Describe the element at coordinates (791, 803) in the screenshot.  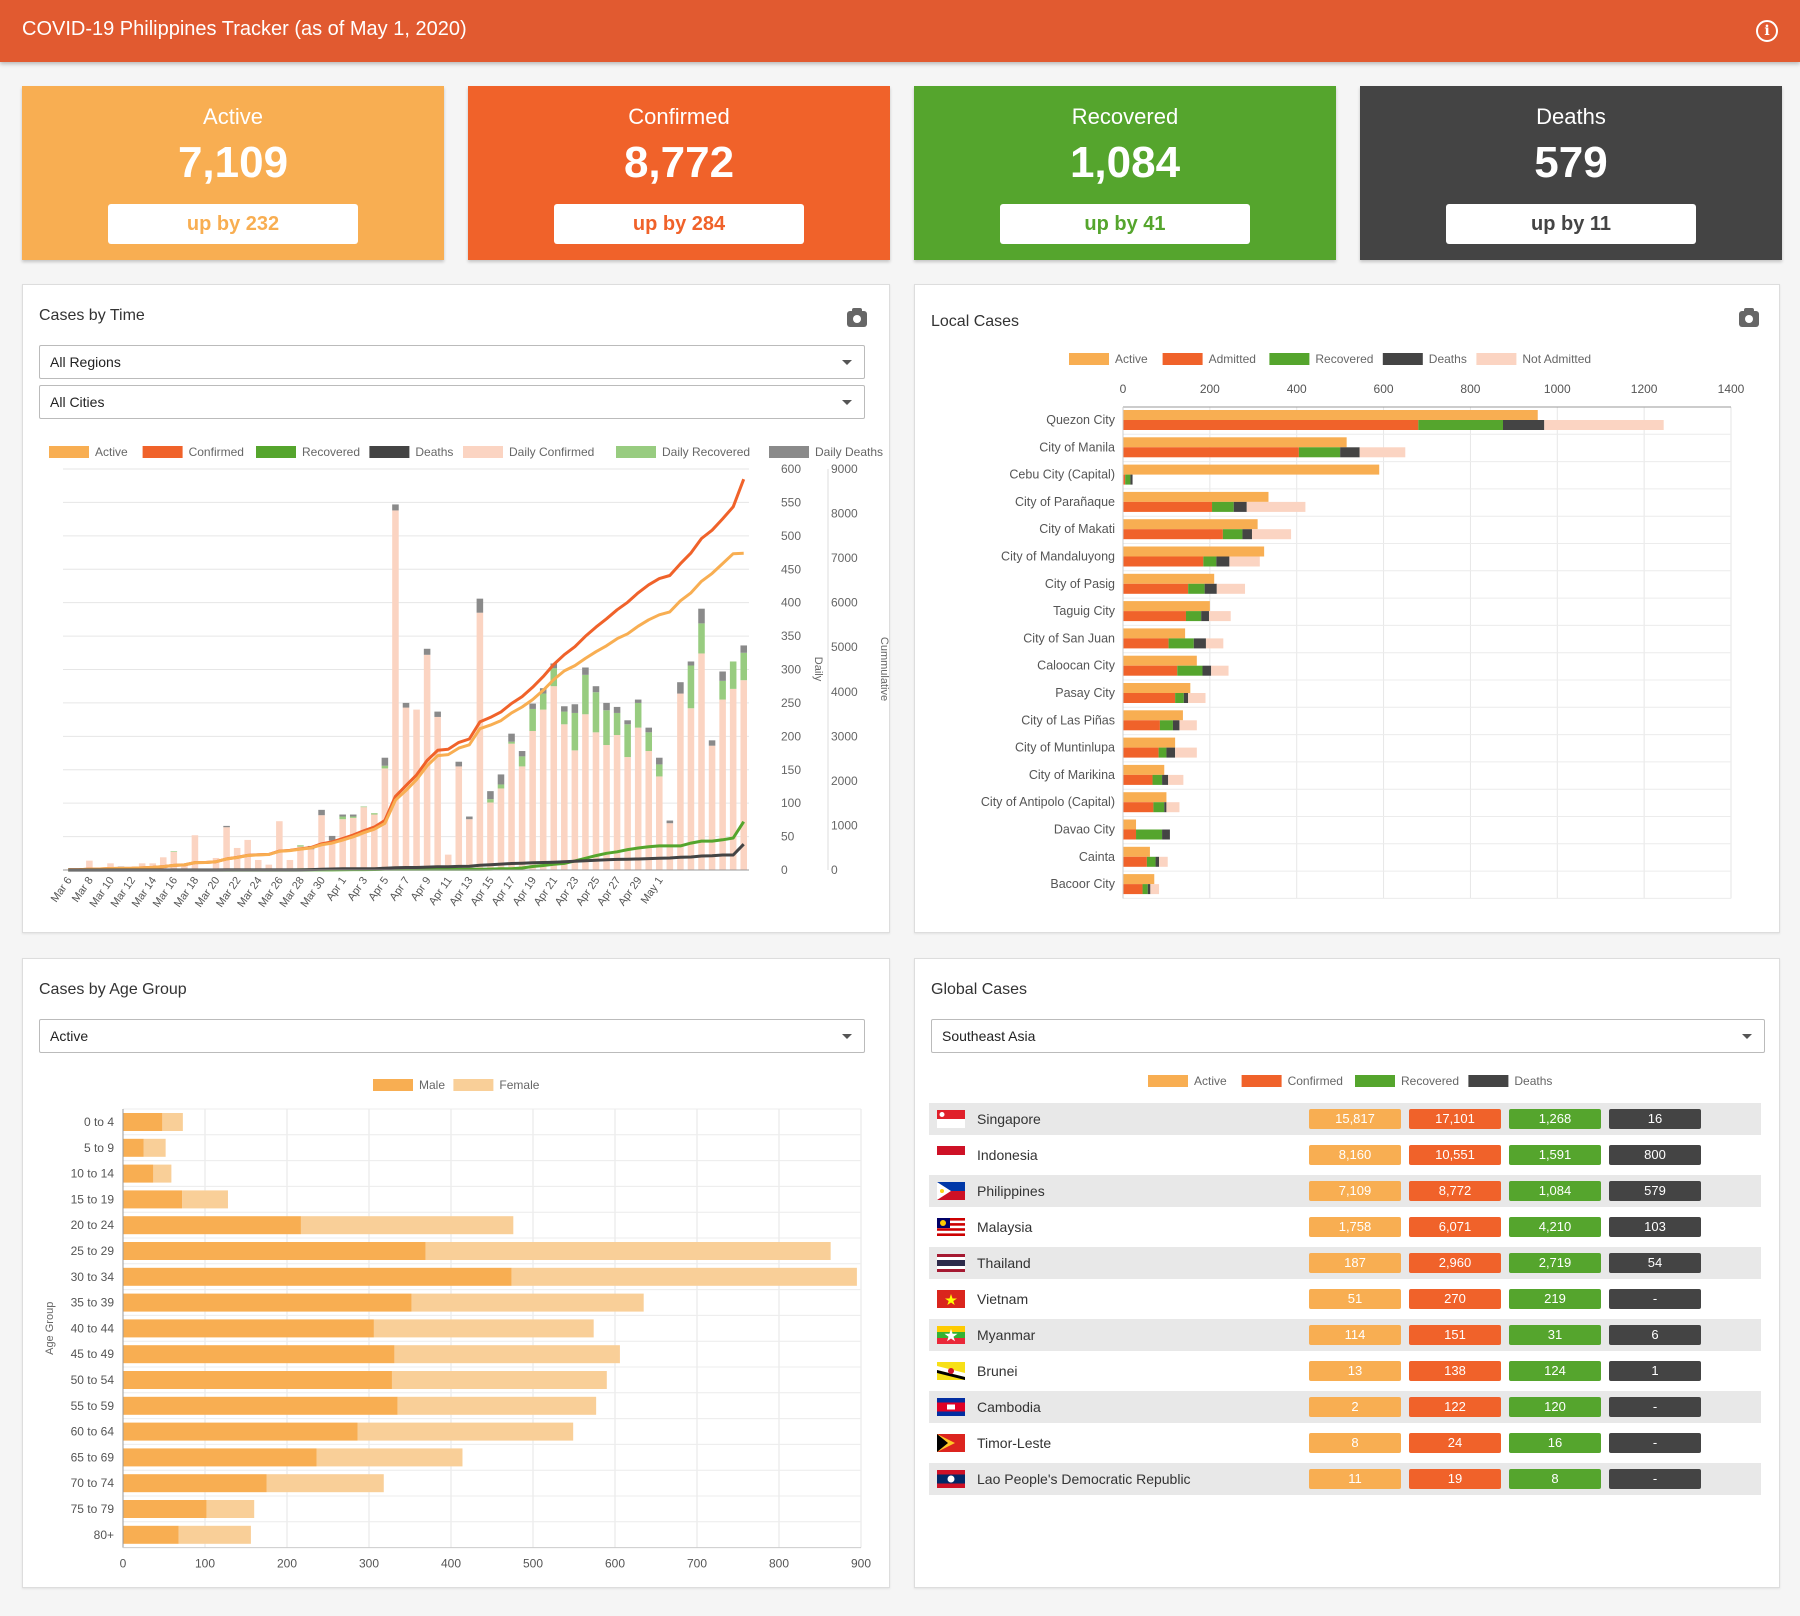
I see `y-daily-tick-label: 100` at that location.